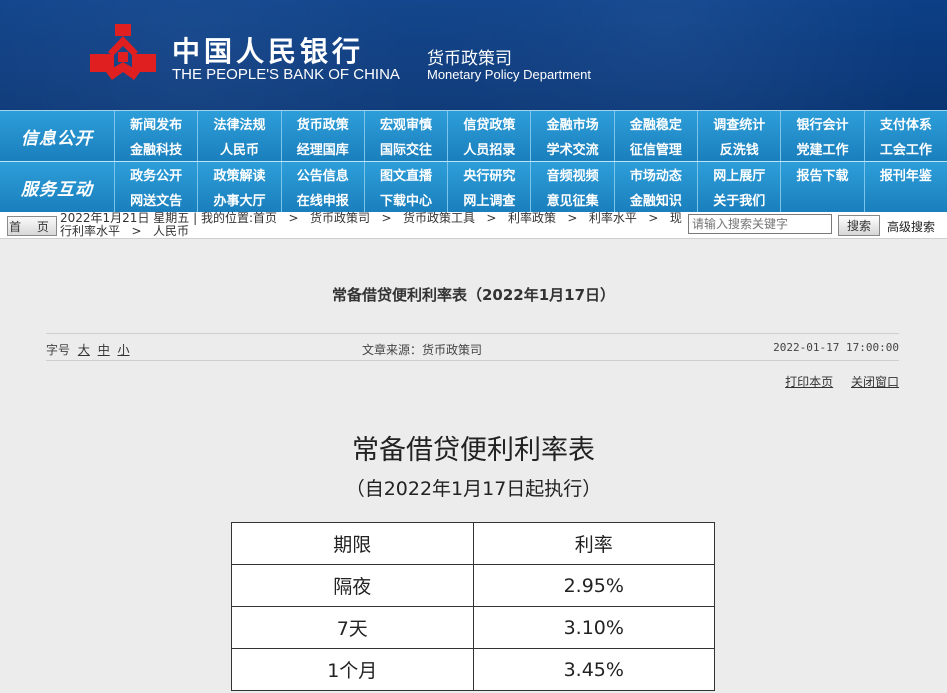 This screenshot has width=947, height=693. What do you see at coordinates (571, 148) in the screenshot?
I see `nav-item: 学术交流` at bounding box center [571, 148].